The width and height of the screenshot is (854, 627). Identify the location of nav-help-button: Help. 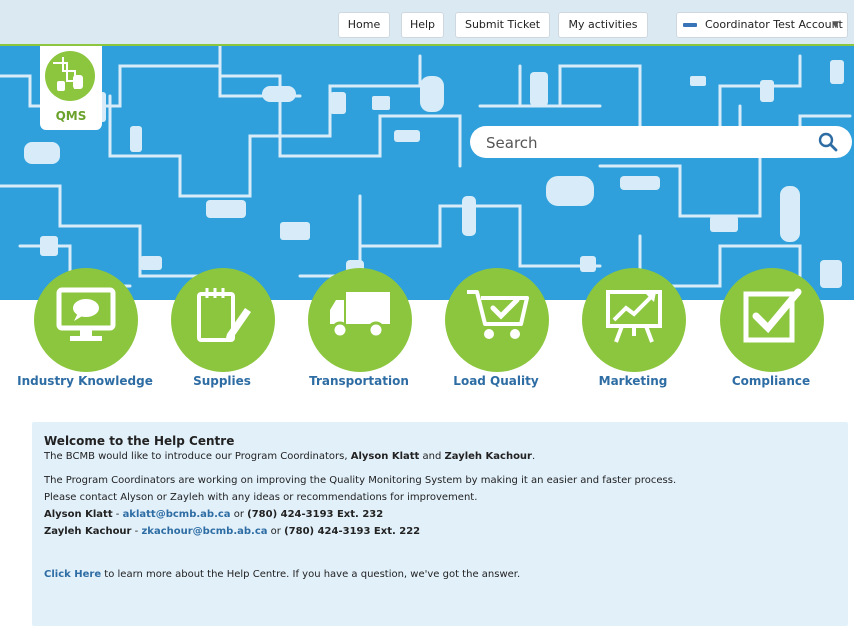
(422, 25).